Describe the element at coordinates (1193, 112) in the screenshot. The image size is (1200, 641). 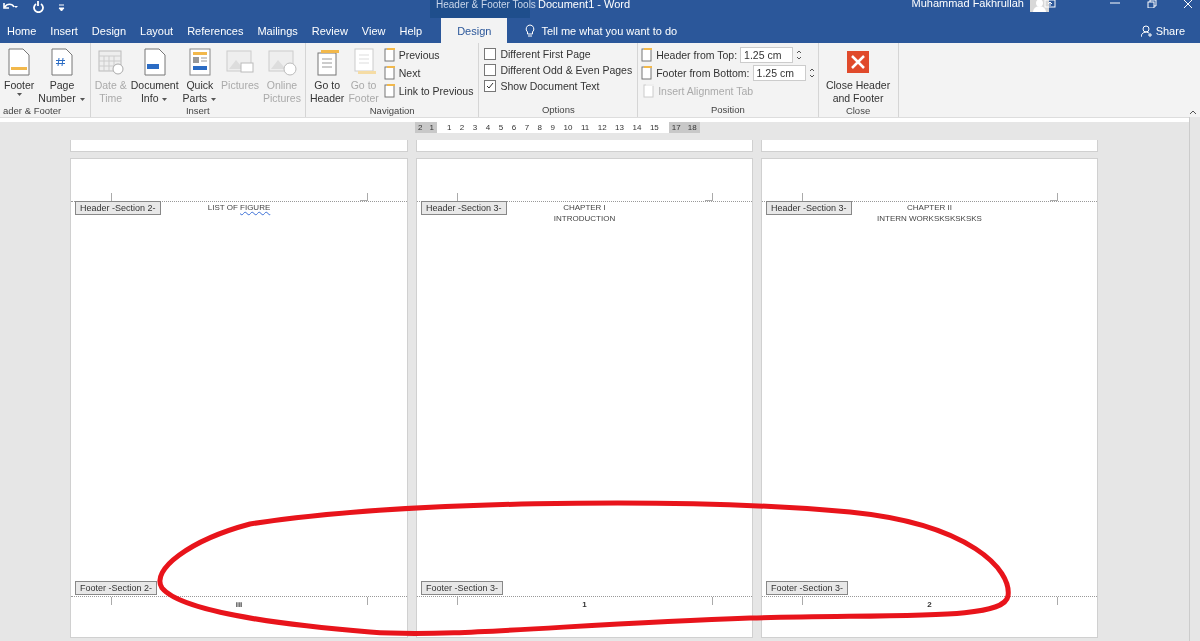
I see `collapse-ribbon-icon` at that location.